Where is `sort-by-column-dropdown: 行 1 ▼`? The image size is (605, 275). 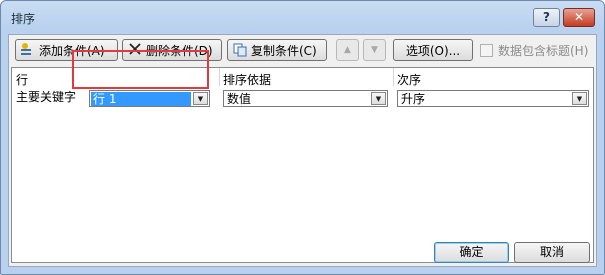
sort-by-column-dropdown: 行 1 ▼ is located at coordinates (149, 98).